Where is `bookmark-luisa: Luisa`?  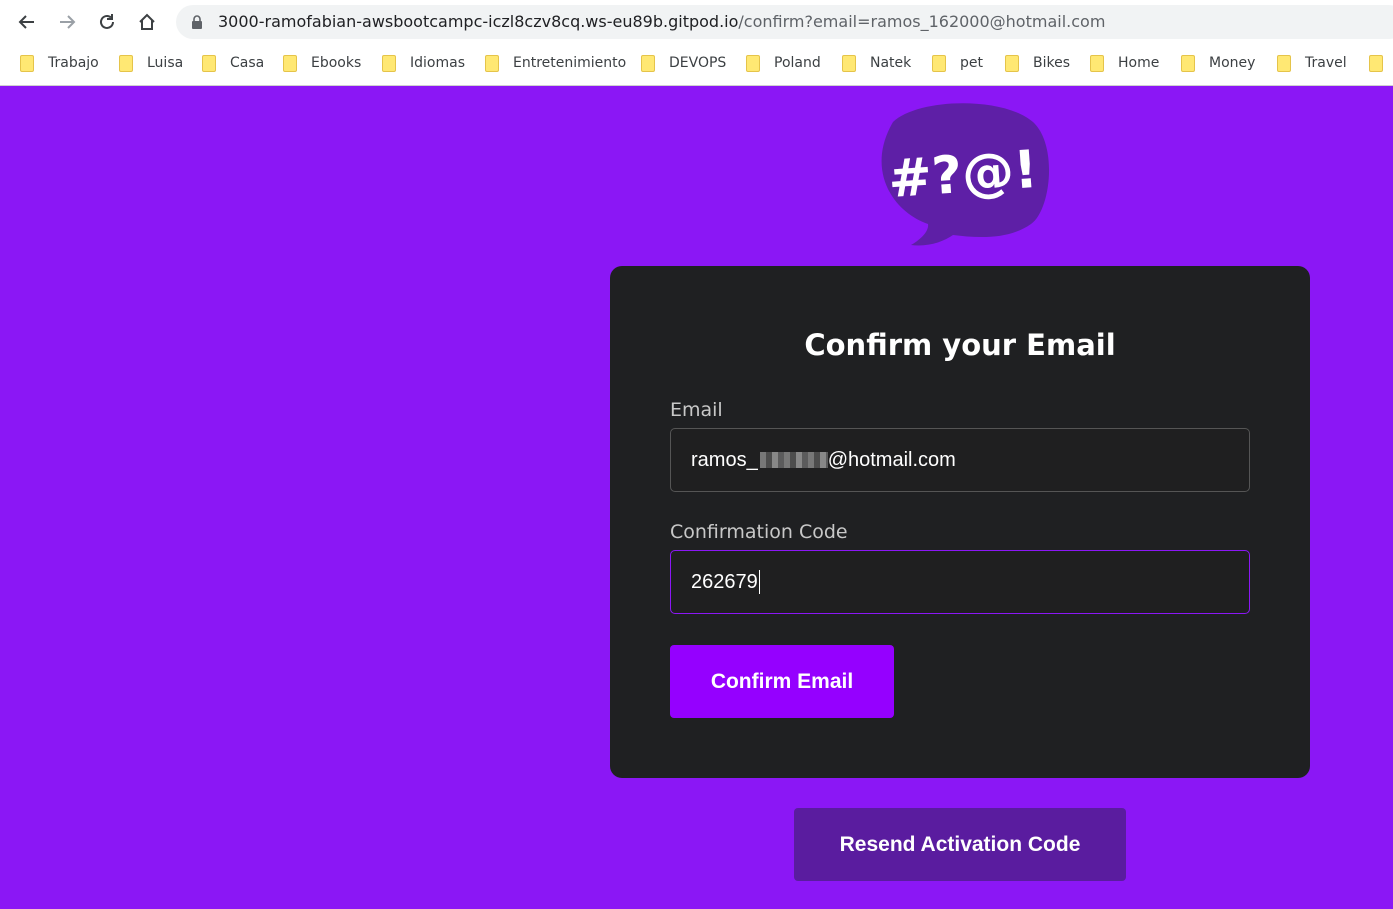 bookmark-luisa: Luisa is located at coordinates (151, 63).